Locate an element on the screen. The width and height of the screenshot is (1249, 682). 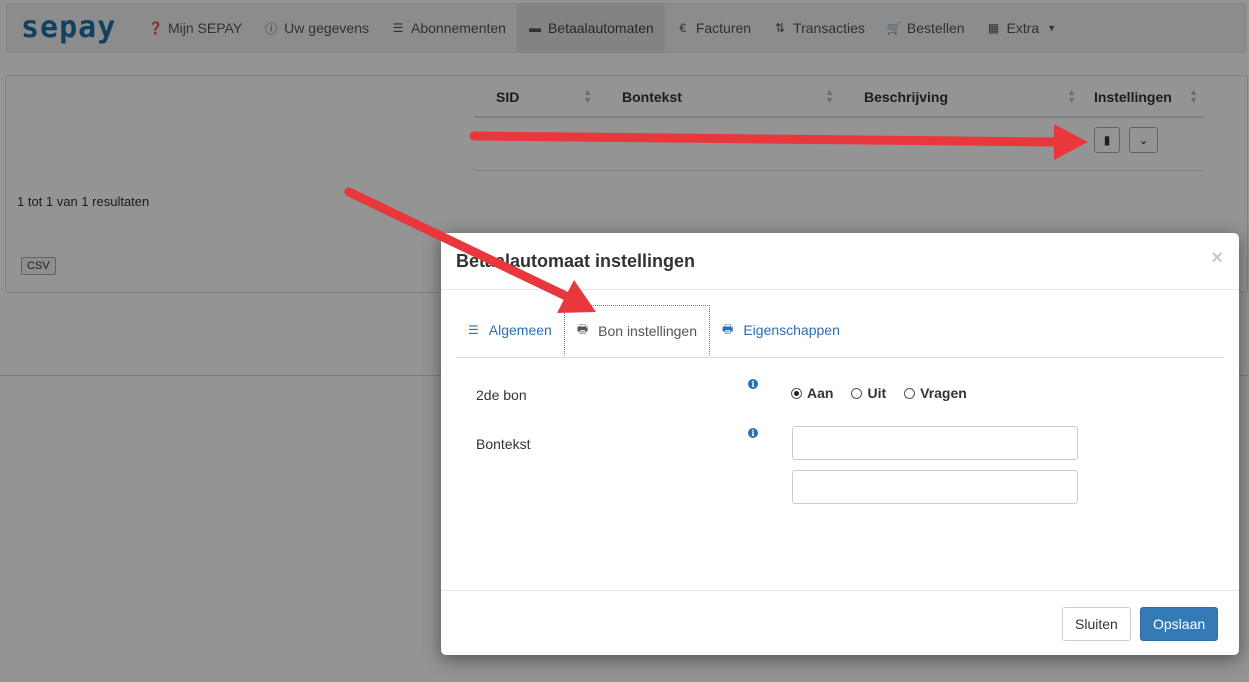
tab-label: Algemeen is located at coordinates (520, 330).